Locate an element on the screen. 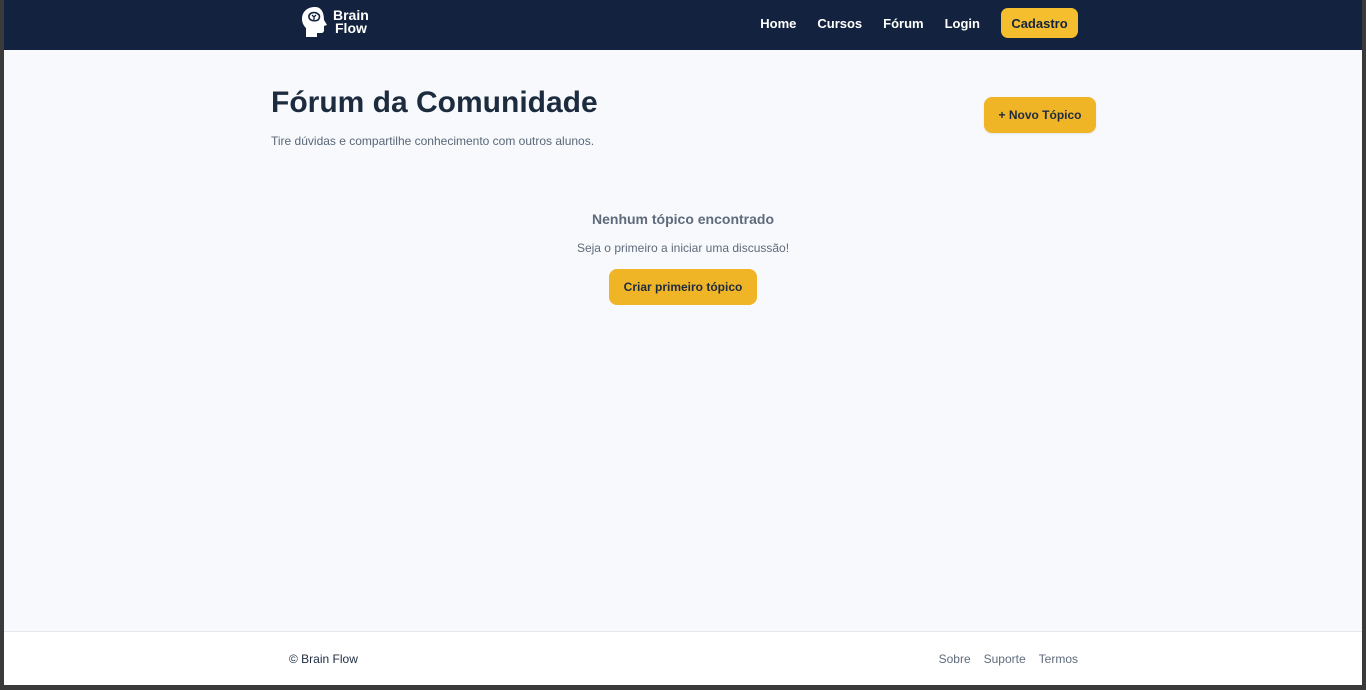  empty-state-text: Seja o primeiro a iniciar uma discussão! is located at coordinates (683, 248).